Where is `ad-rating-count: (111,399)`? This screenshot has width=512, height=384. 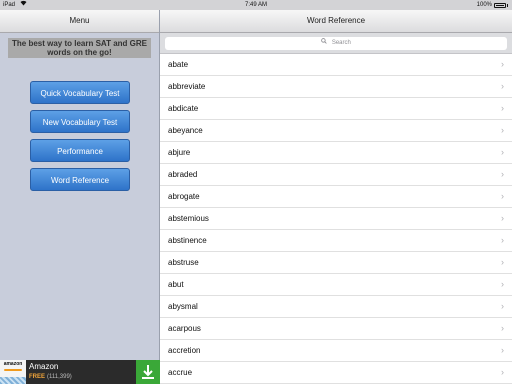
ad-rating-count: (111,399) is located at coordinates (59, 377).